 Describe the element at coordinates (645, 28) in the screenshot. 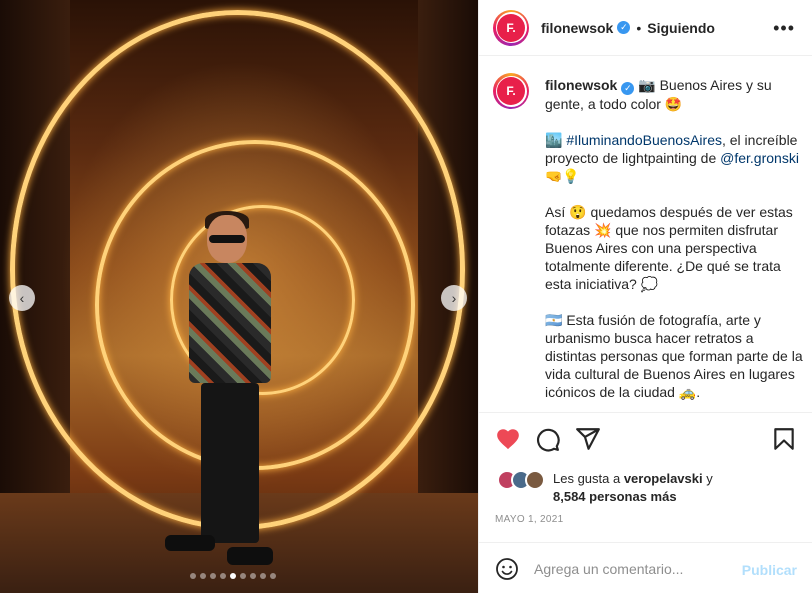

I see `post-header: F. filonewsok ✓ • Siguiendo •••` at that location.